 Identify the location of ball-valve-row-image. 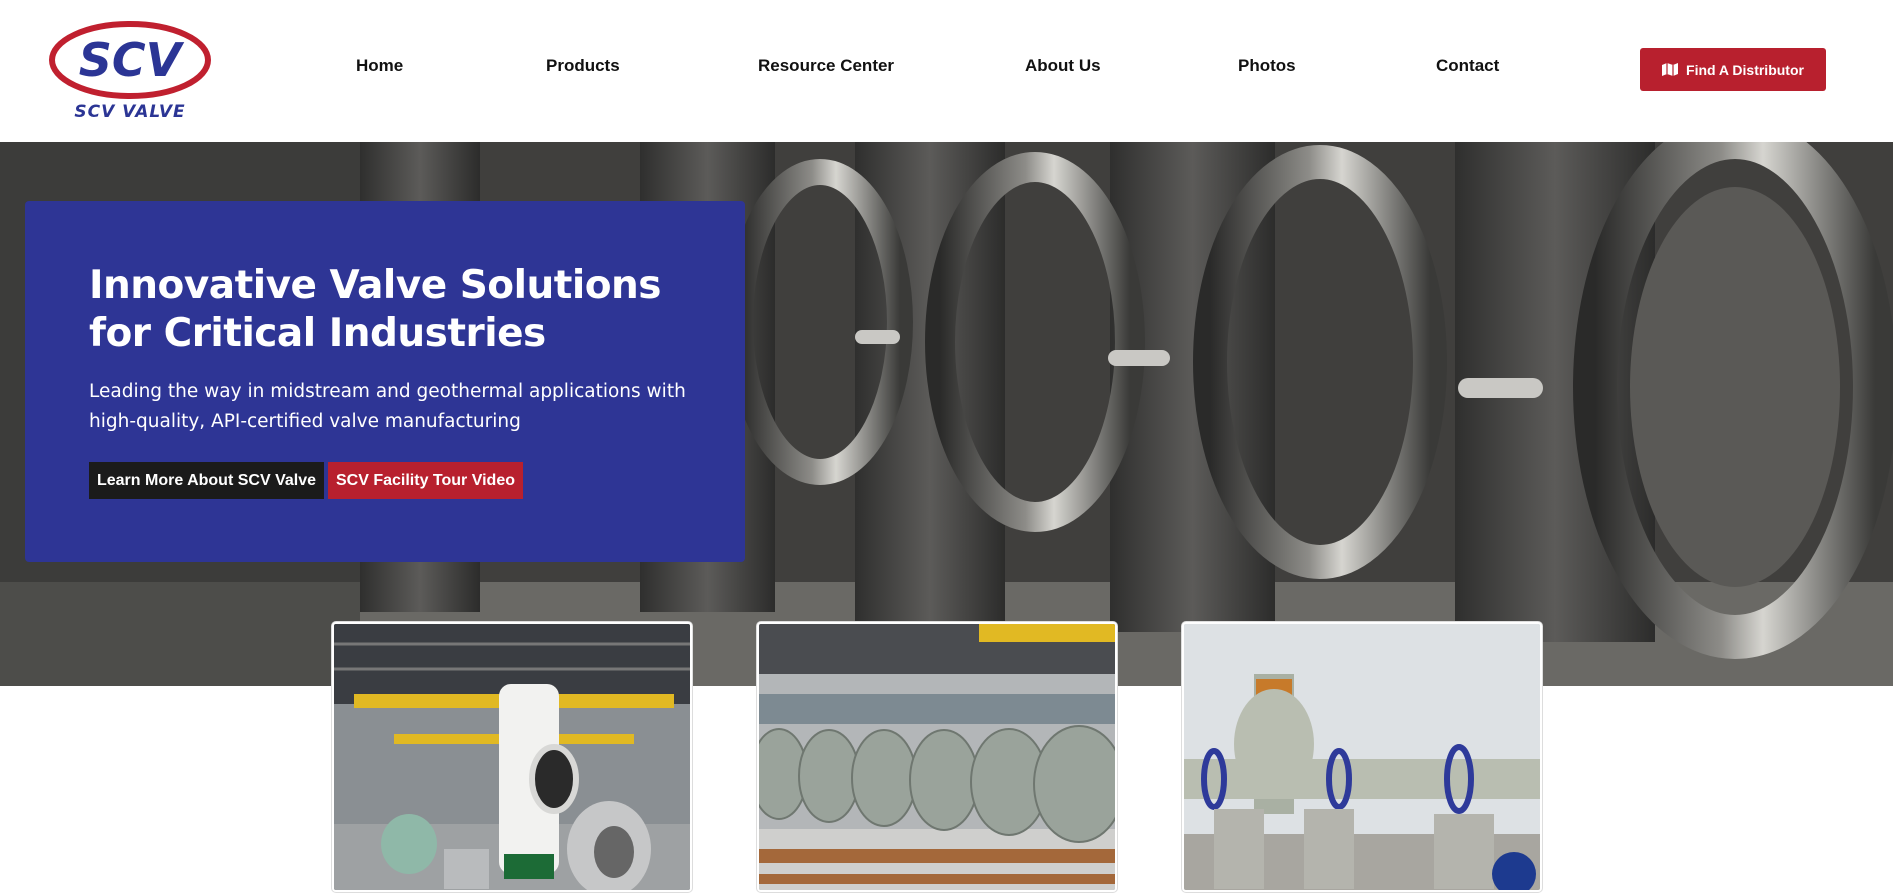
(937, 757).